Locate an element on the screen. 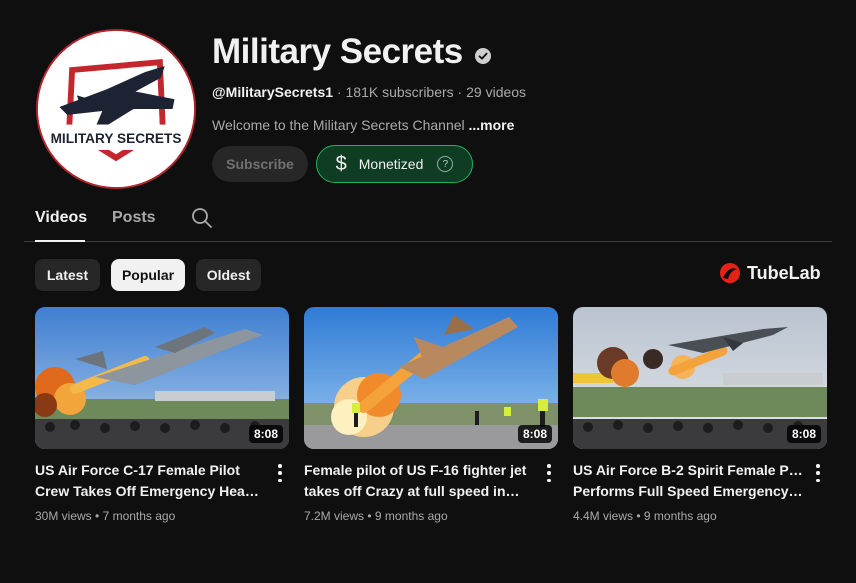 This screenshot has height=583, width=856. video-count: 29 videos is located at coordinates (496, 92).